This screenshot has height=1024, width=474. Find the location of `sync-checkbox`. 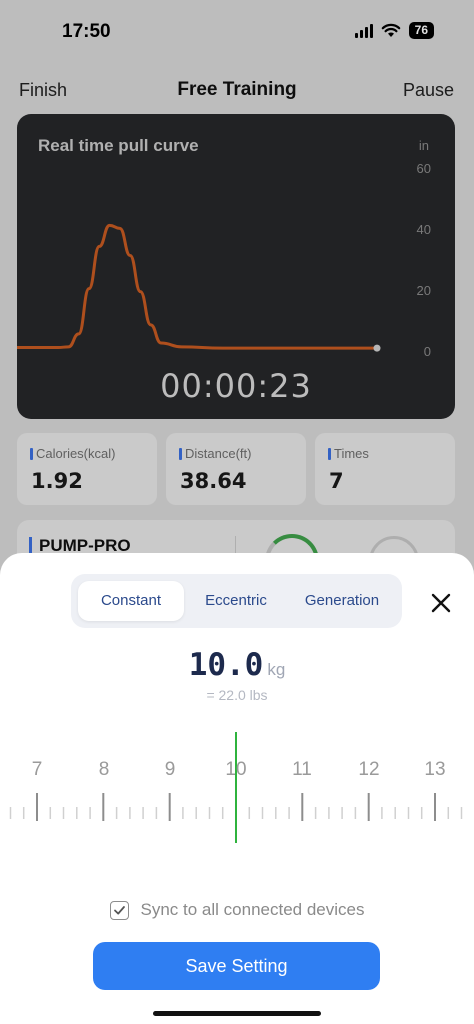

sync-checkbox is located at coordinates (119, 910).